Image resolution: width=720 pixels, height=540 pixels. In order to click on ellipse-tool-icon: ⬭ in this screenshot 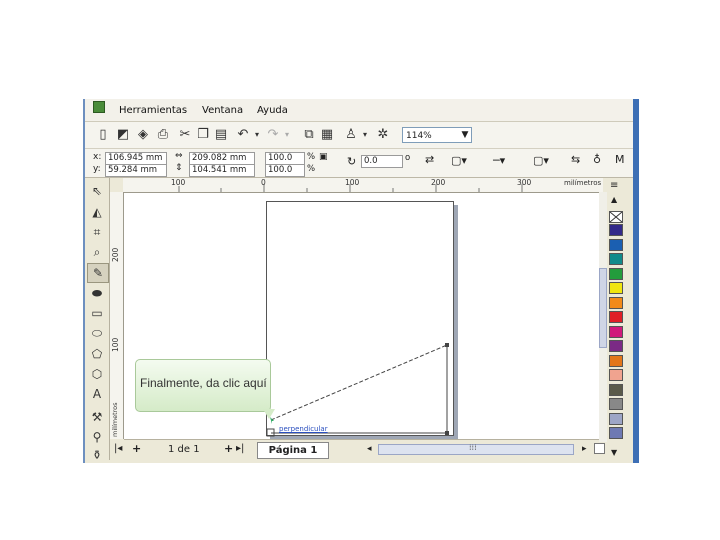, I will do `click(97, 333)`.